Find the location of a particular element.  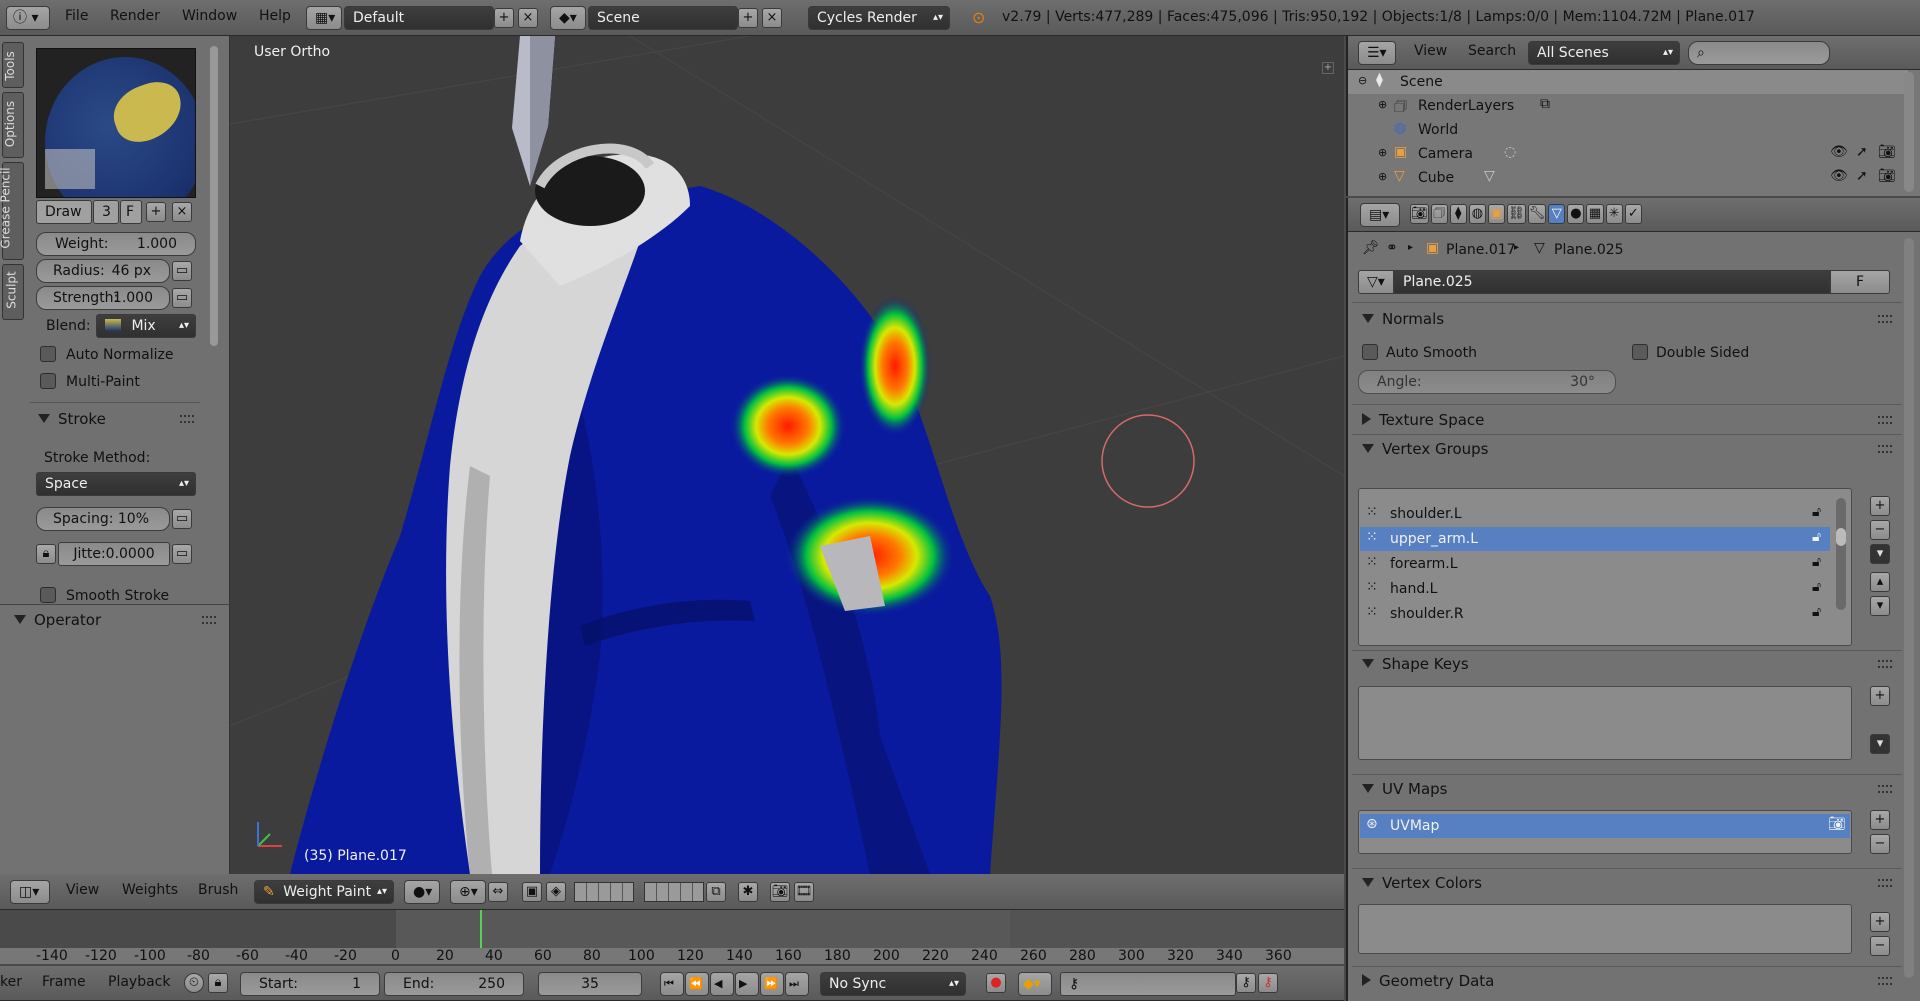

vertex-groups-scrollbar is located at coordinates (1841, 554).